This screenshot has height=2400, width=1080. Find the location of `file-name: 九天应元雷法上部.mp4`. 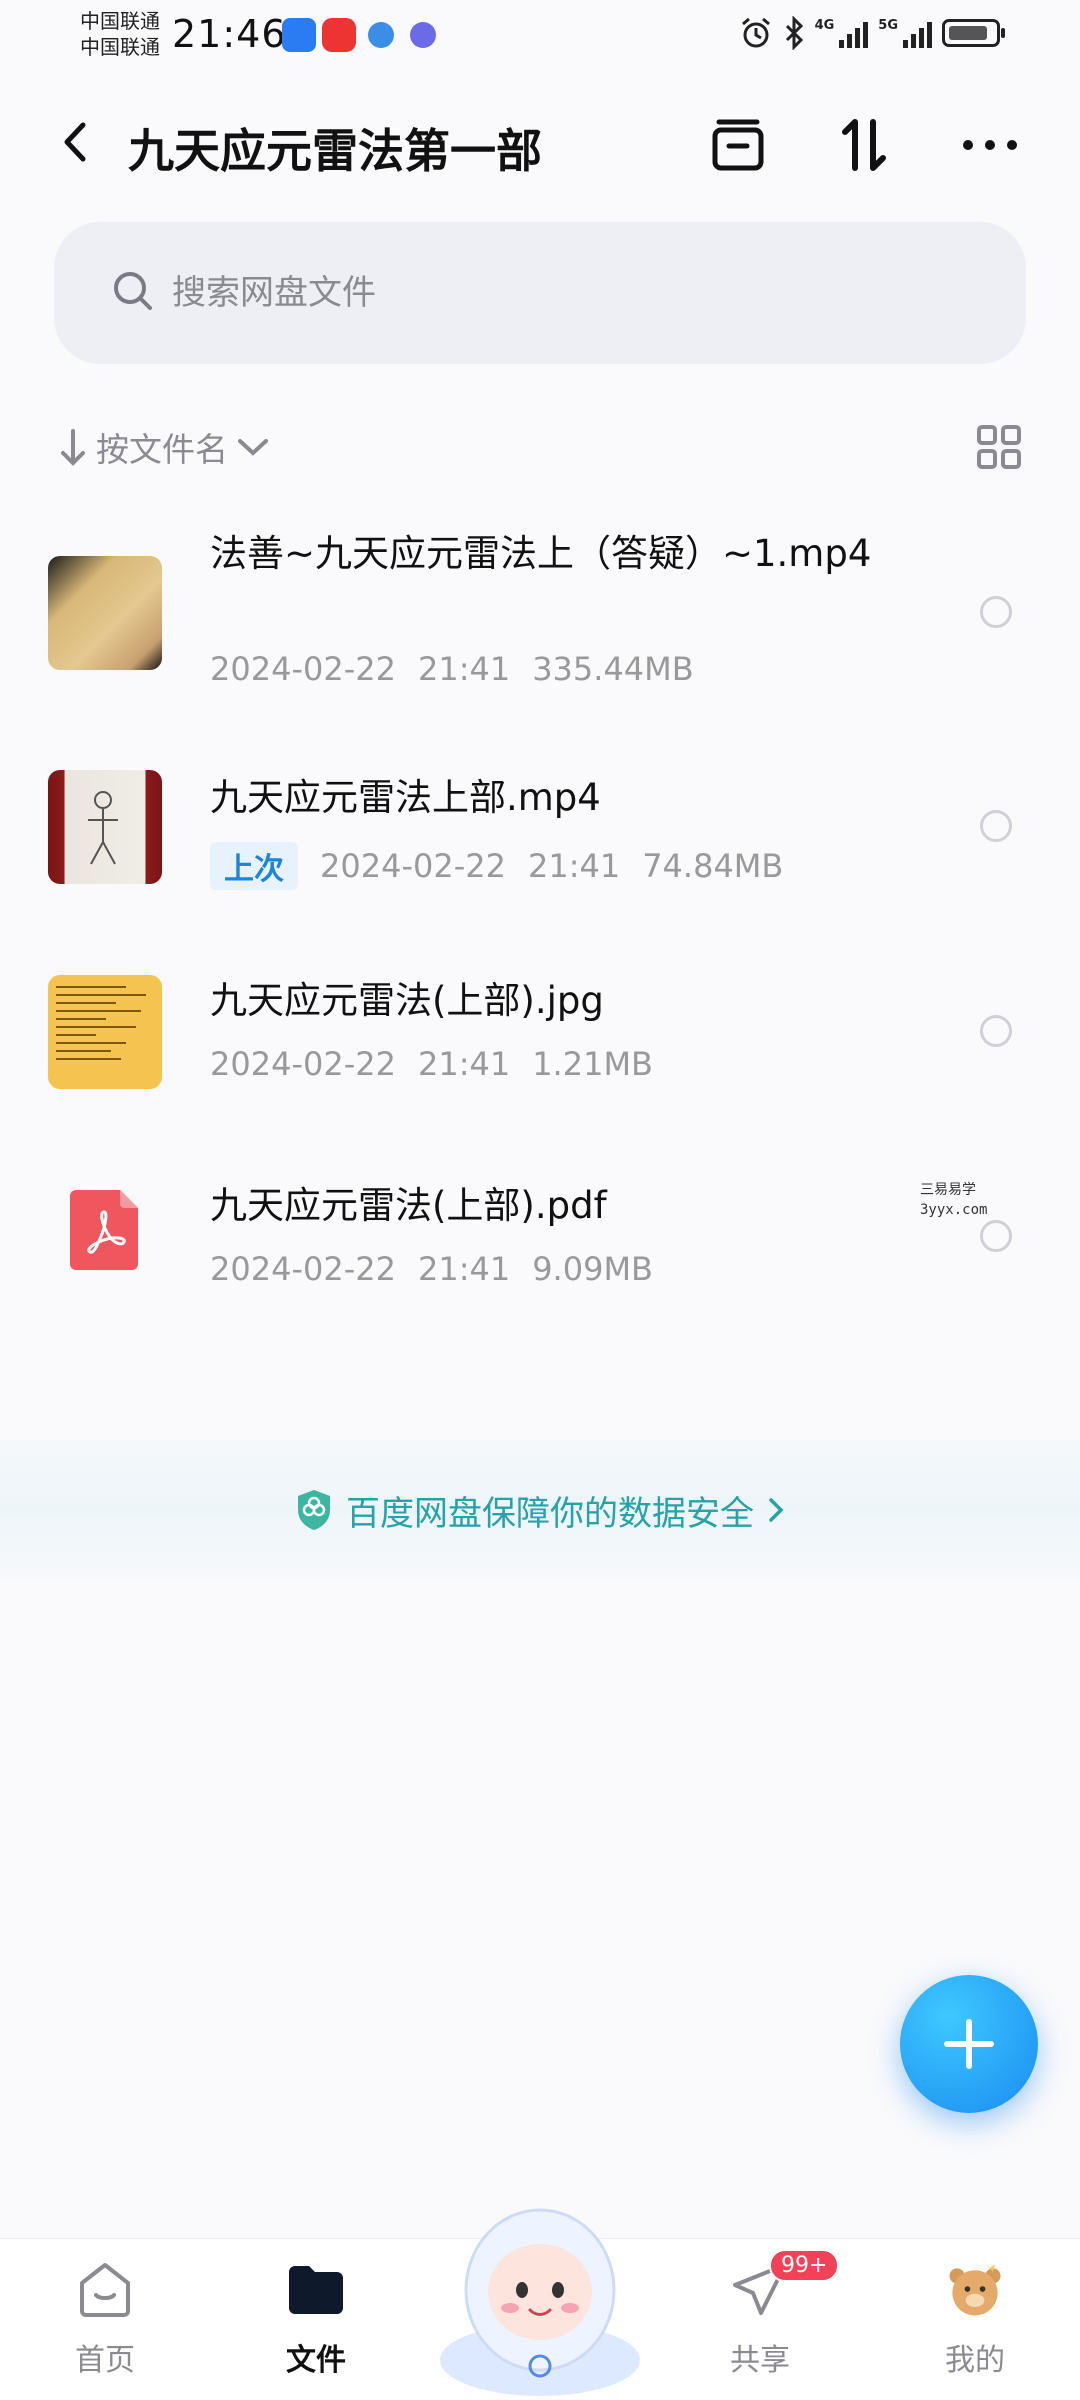

file-name: 九天应元雷法上部.mp4 is located at coordinates (405, 797).